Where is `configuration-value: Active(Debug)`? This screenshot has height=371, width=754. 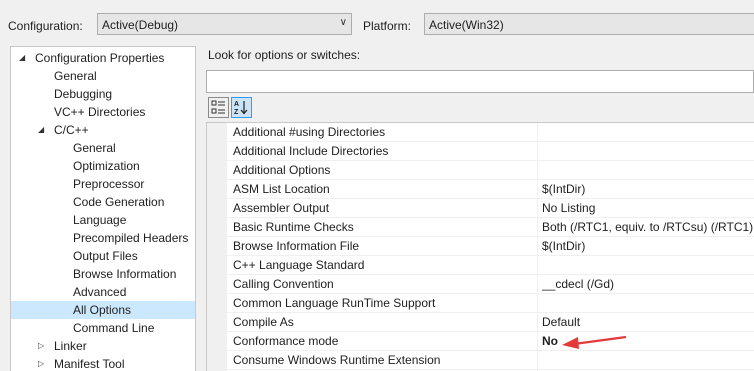
configuration-value: Active(Debug) is located at coordinates (140, 25).